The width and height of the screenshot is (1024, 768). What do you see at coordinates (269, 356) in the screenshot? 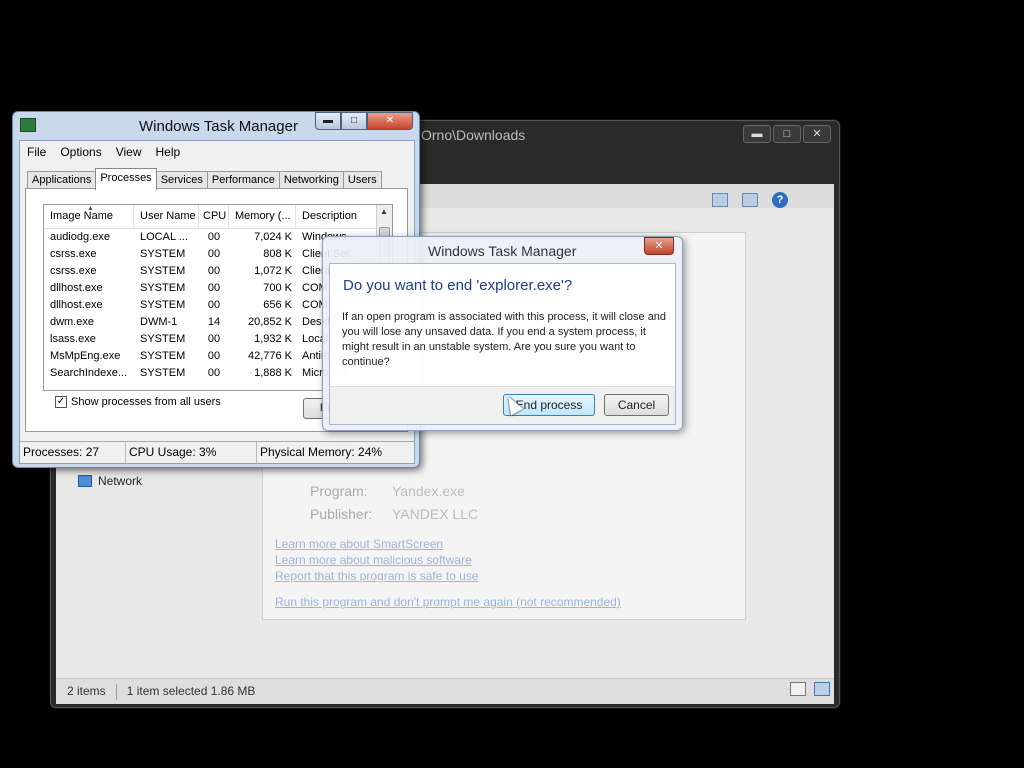
I see `cell-memory: 42,776 K` at bounding box center [269, 356].